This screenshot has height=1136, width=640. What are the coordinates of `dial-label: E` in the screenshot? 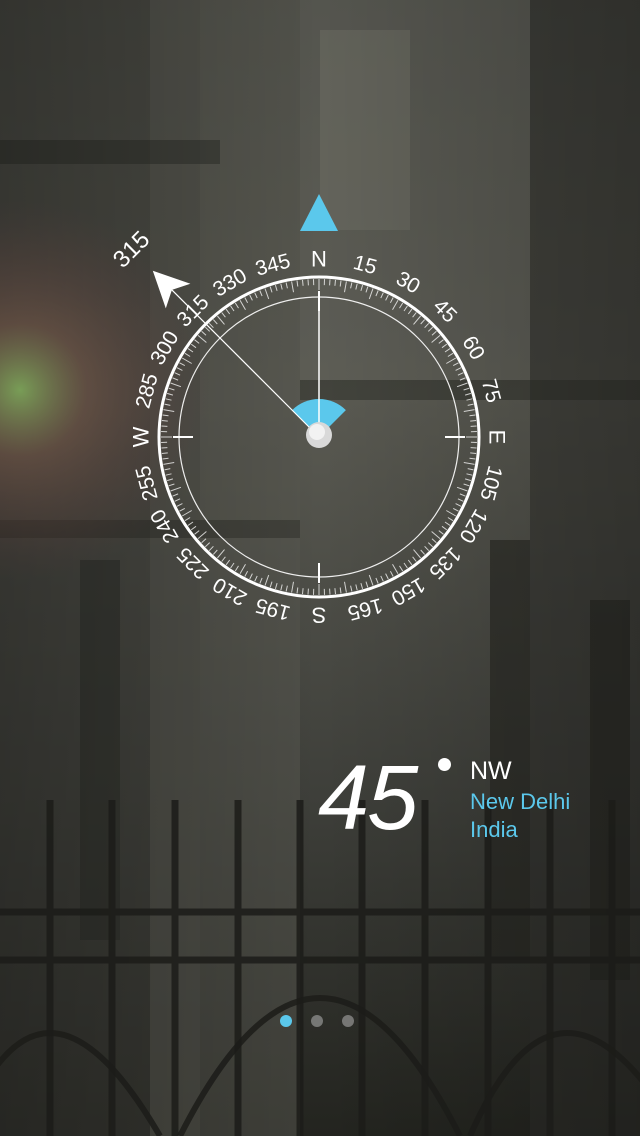 It's located at (497, 437).